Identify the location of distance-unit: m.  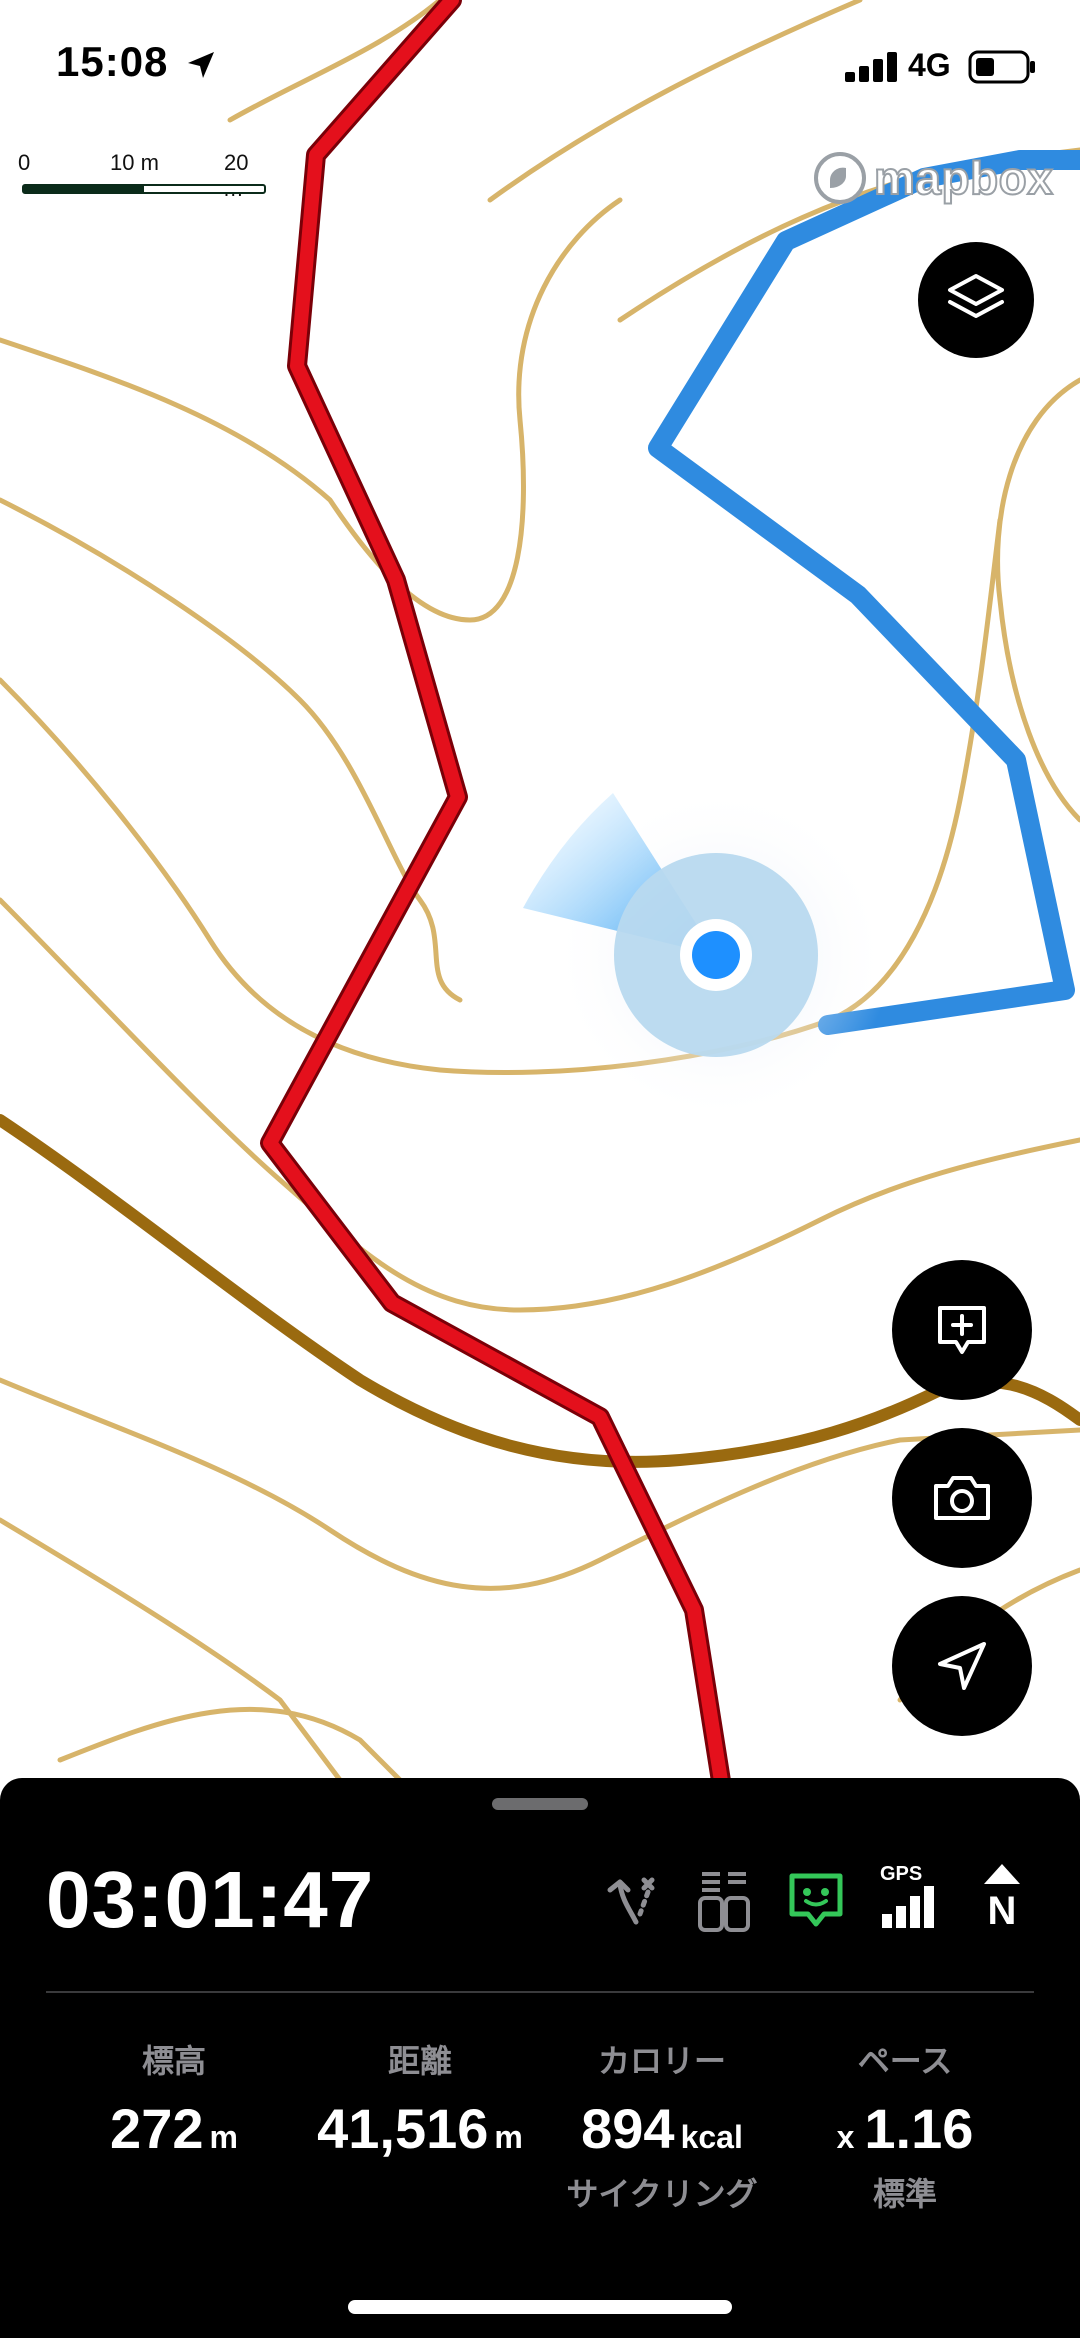
(508, 2137).